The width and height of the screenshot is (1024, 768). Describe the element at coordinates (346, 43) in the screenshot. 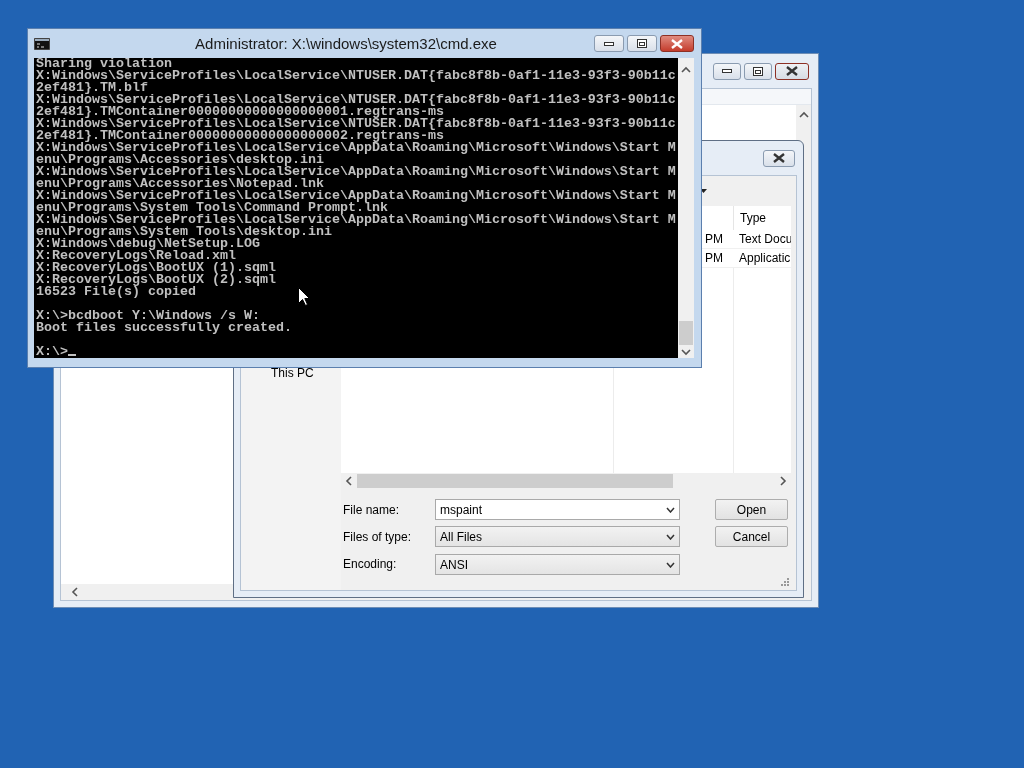

I see `window-title: Administrator: X:\windows\system32\cmd.exe` at that location.